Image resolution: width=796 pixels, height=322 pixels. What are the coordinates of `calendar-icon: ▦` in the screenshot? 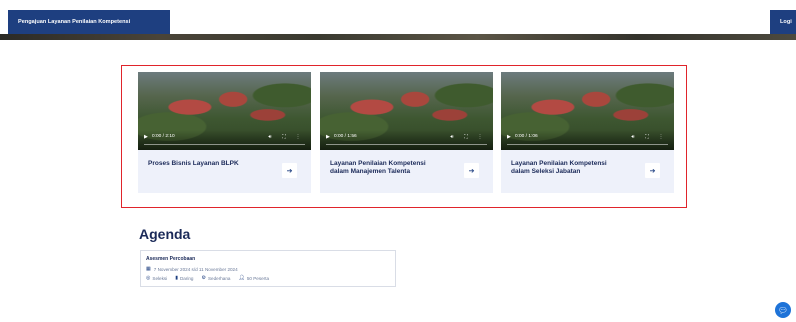 It's located at (148, 269).